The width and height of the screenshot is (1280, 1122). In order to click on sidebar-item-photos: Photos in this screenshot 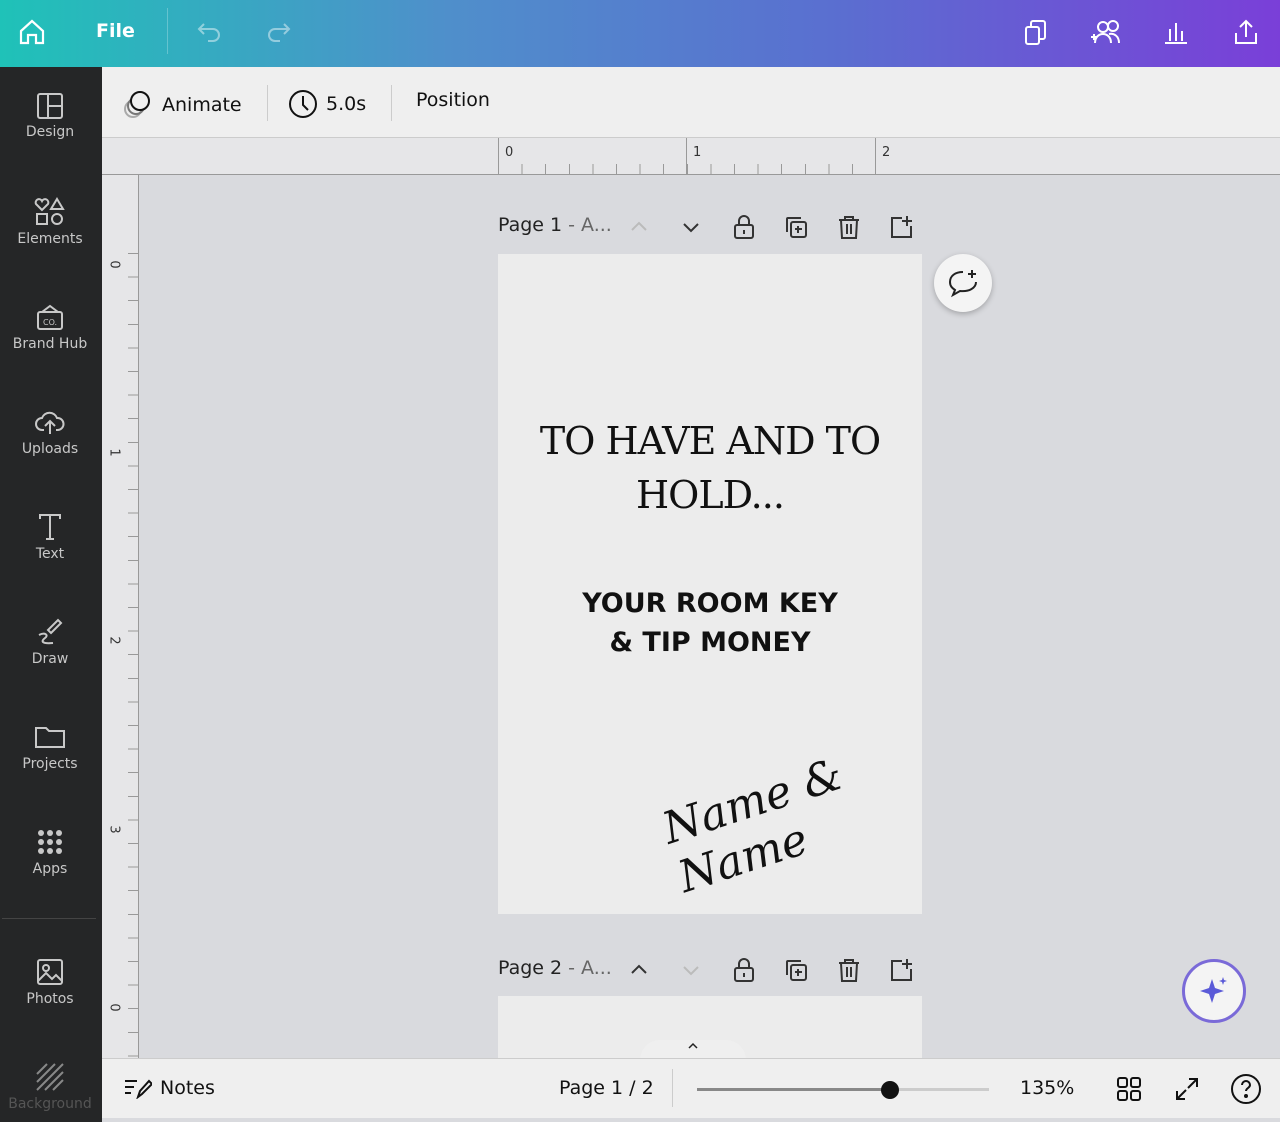, I will do `click(50, 982)`.